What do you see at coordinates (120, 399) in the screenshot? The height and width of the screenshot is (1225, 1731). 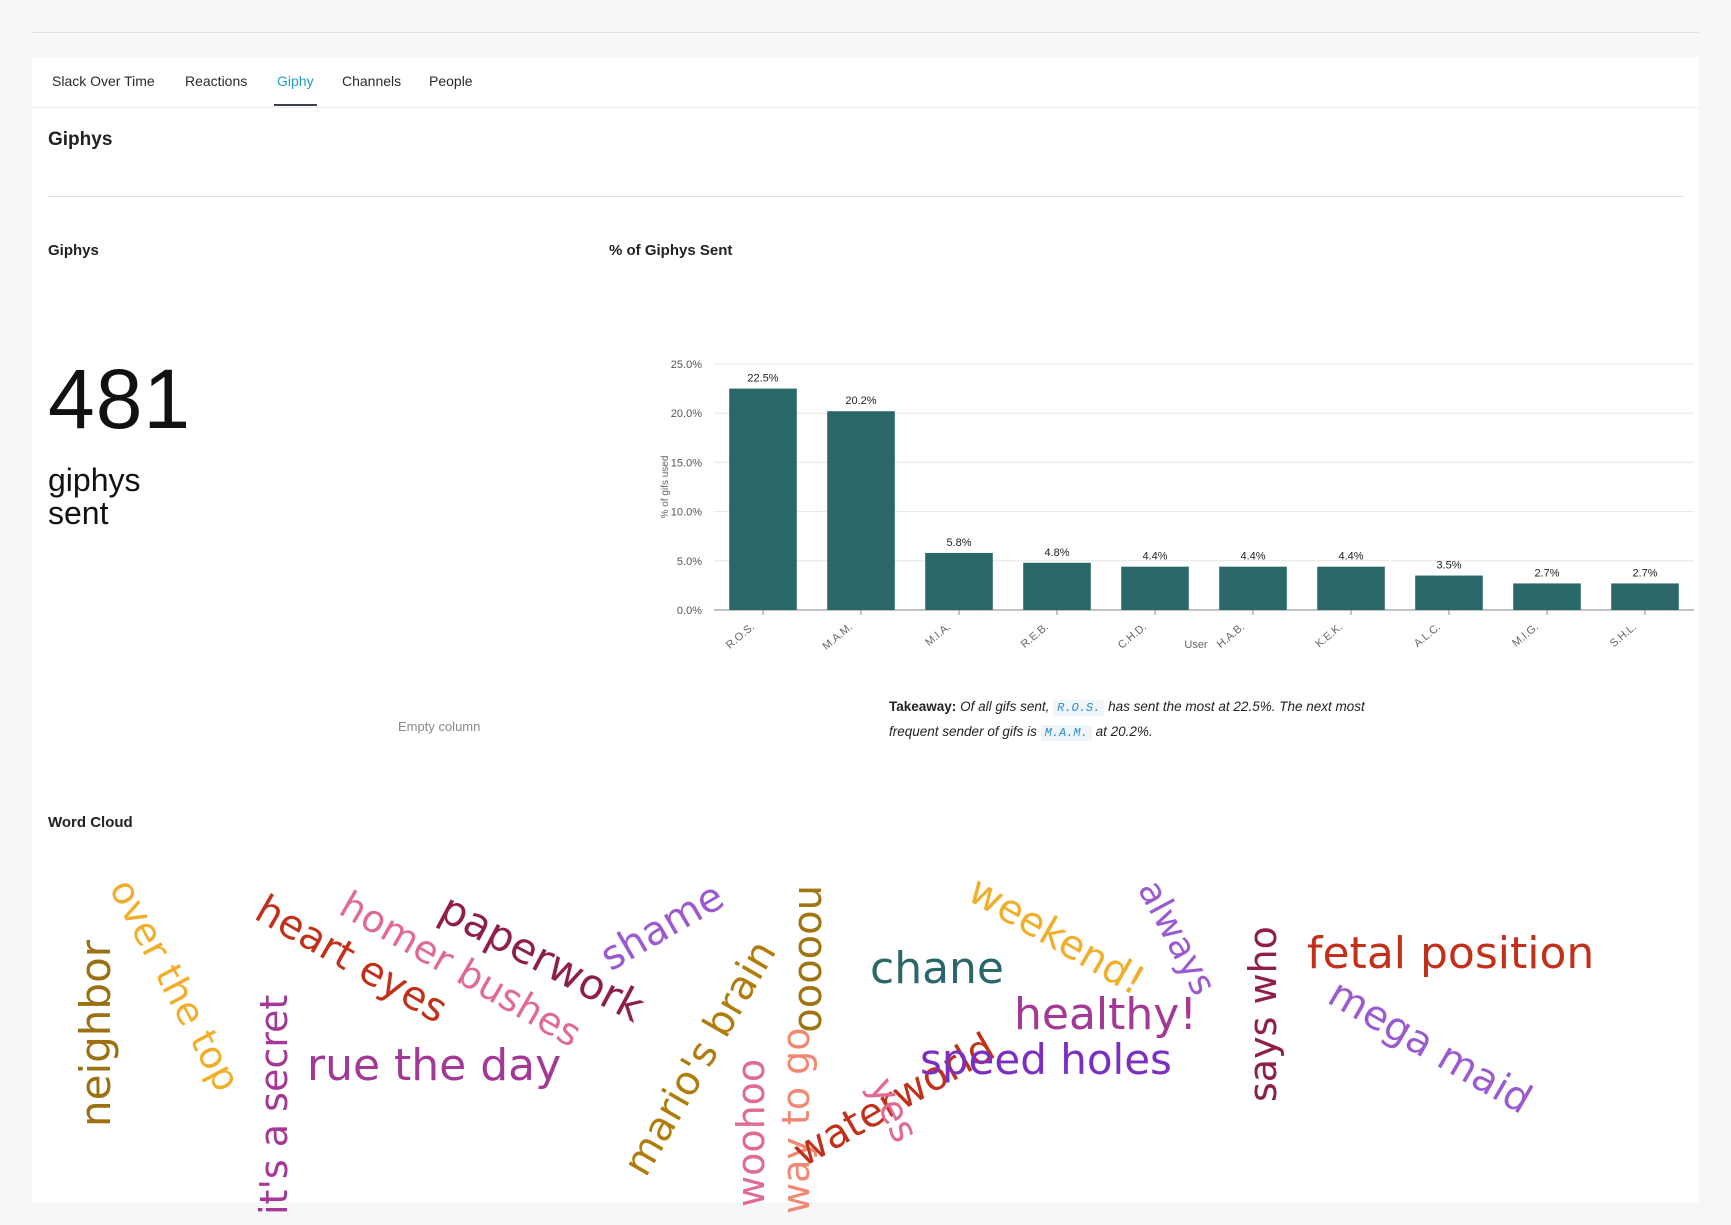 I see `giphy-count: 481` at bounding box center [120, 399].